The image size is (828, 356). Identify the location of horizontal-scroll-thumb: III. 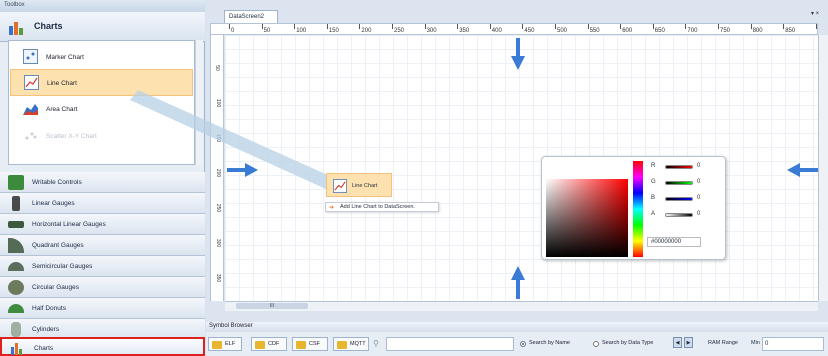
(272, 306).